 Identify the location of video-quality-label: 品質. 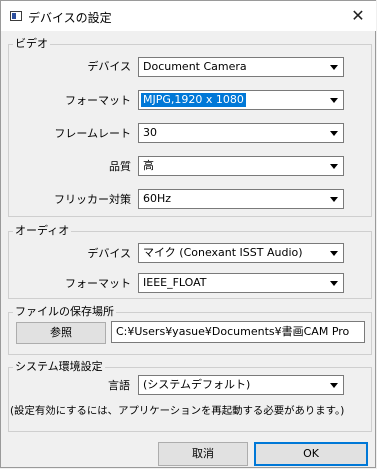
(120, 166).